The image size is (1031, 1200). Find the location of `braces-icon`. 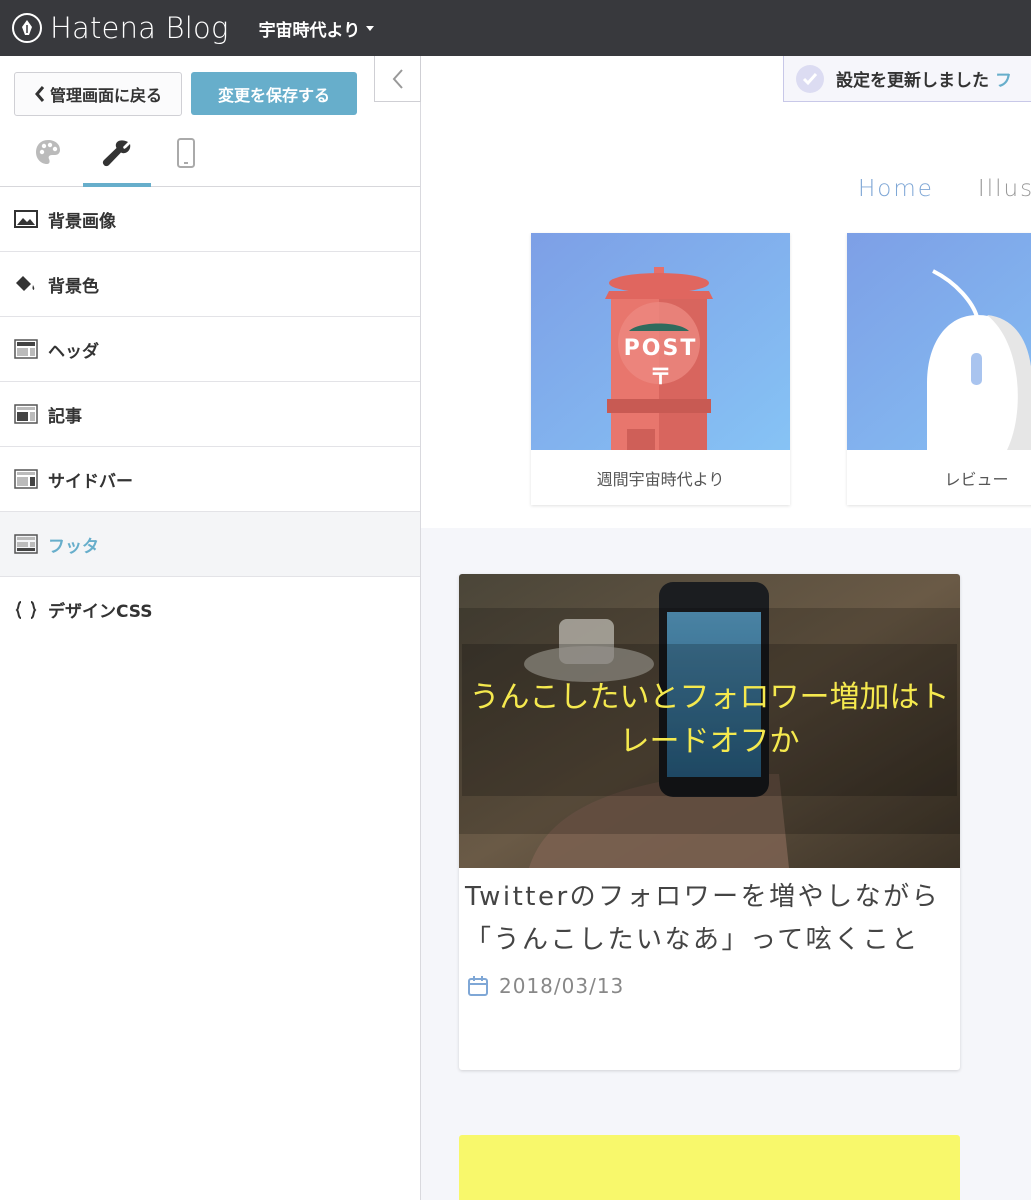

braces-icon is located at coordinates (26, 610).